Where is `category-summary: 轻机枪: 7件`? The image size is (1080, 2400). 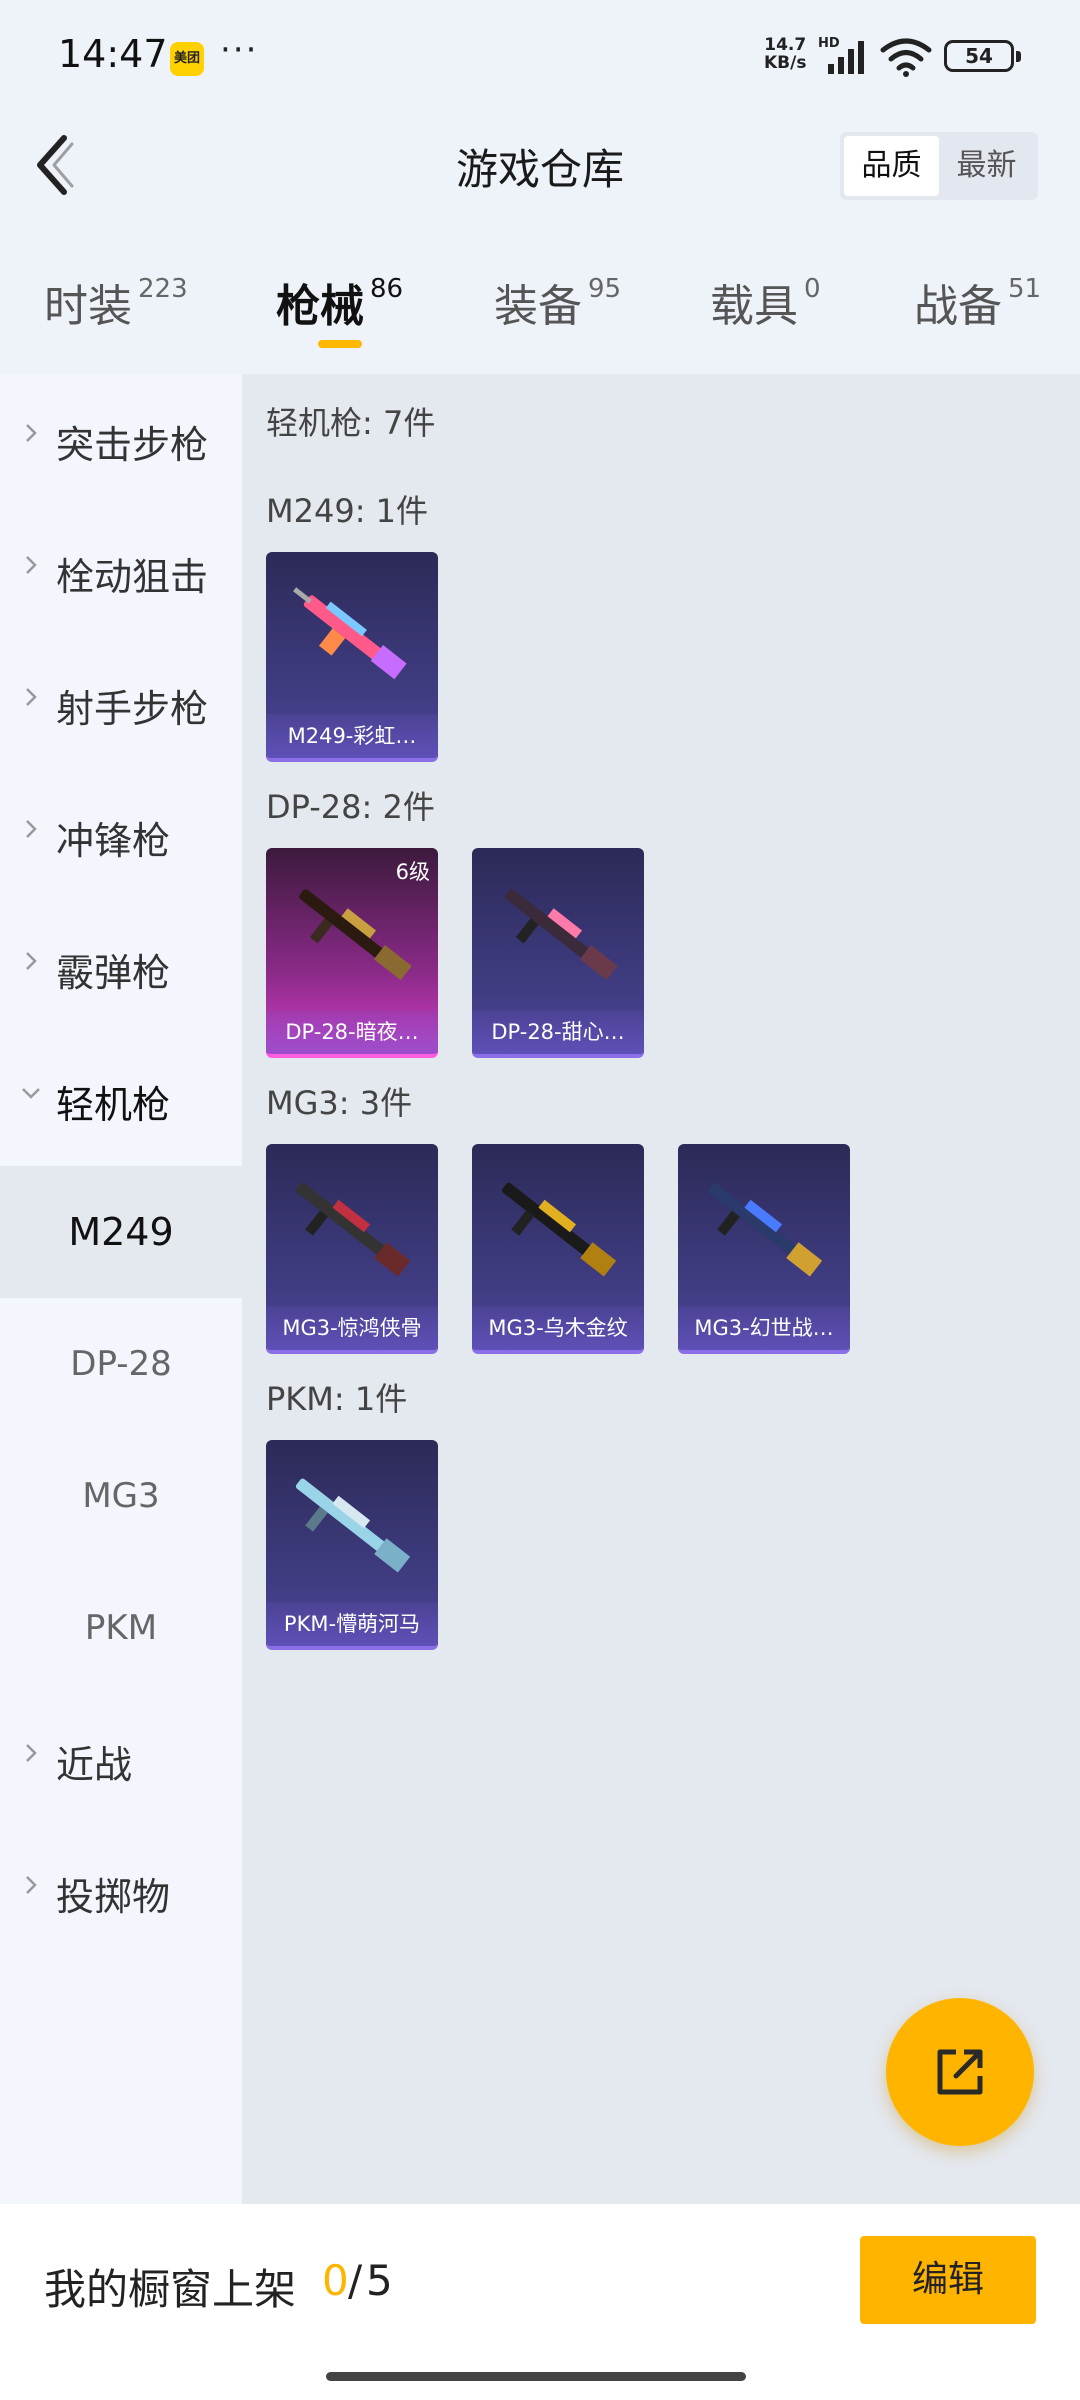
category-summary: 轻机枪: 7件 is located at coordinates (351, 423).